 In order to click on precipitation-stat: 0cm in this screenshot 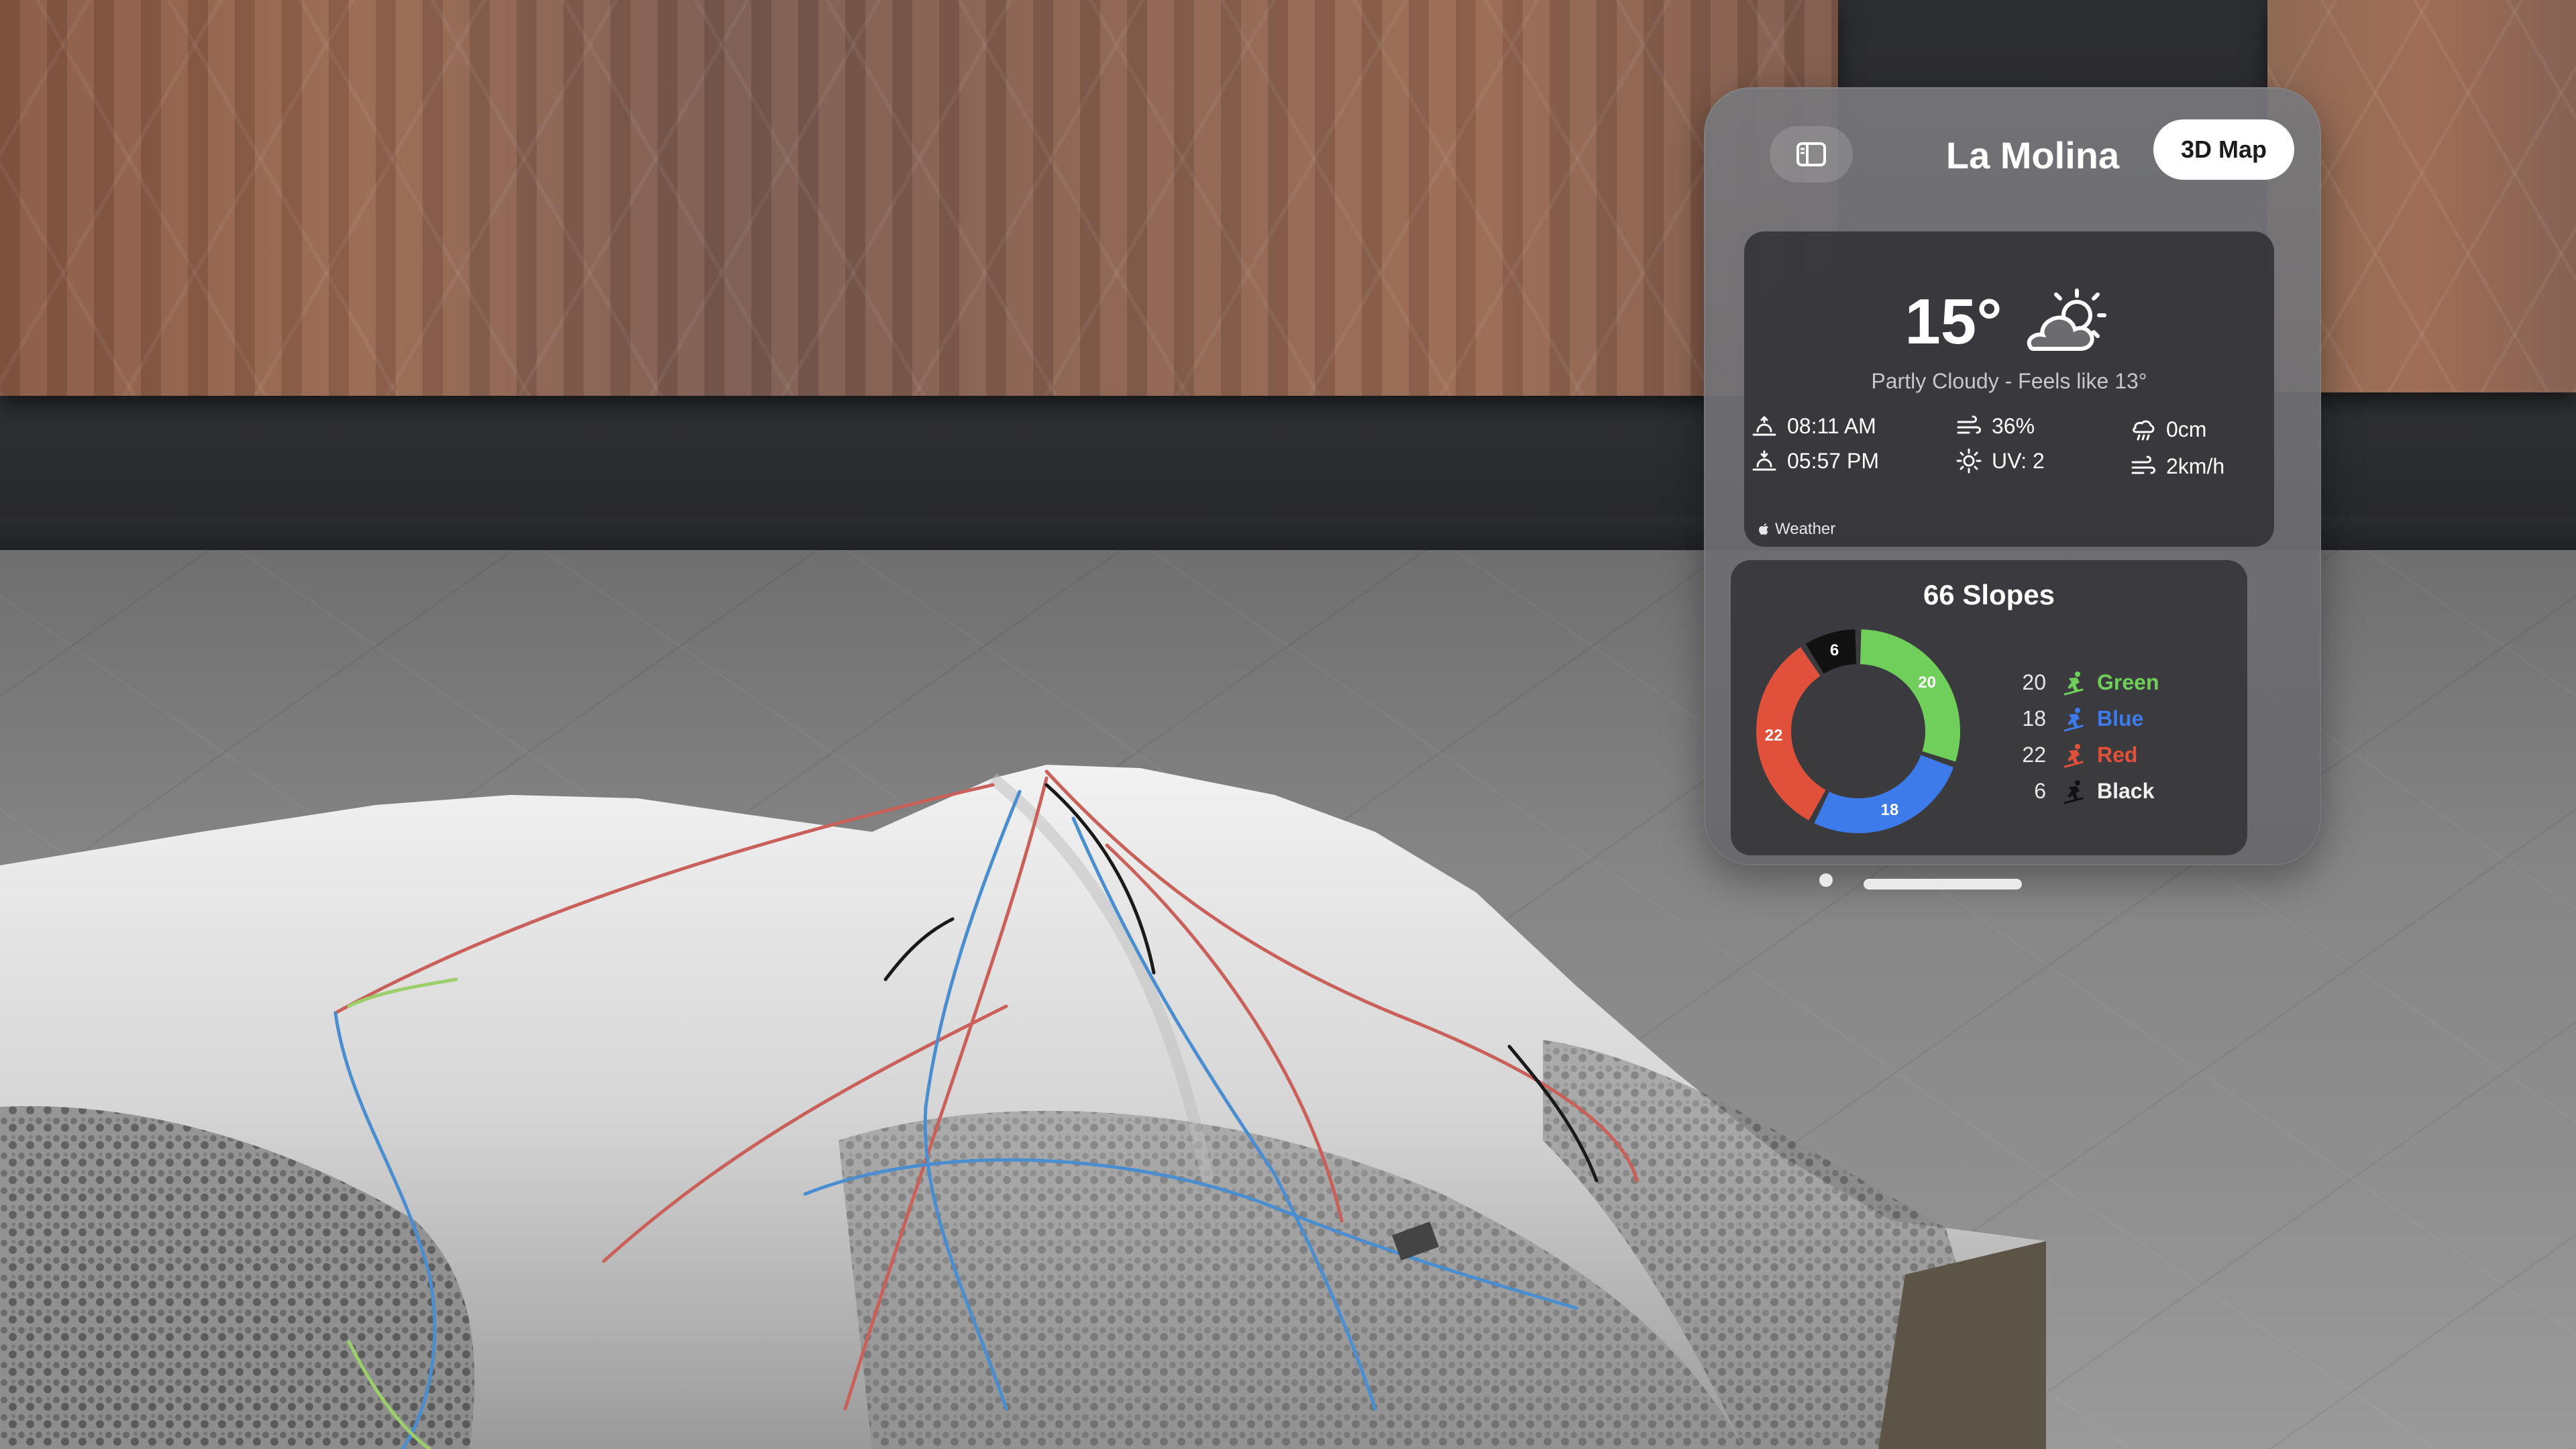, I will do `click(2168, 429)`.